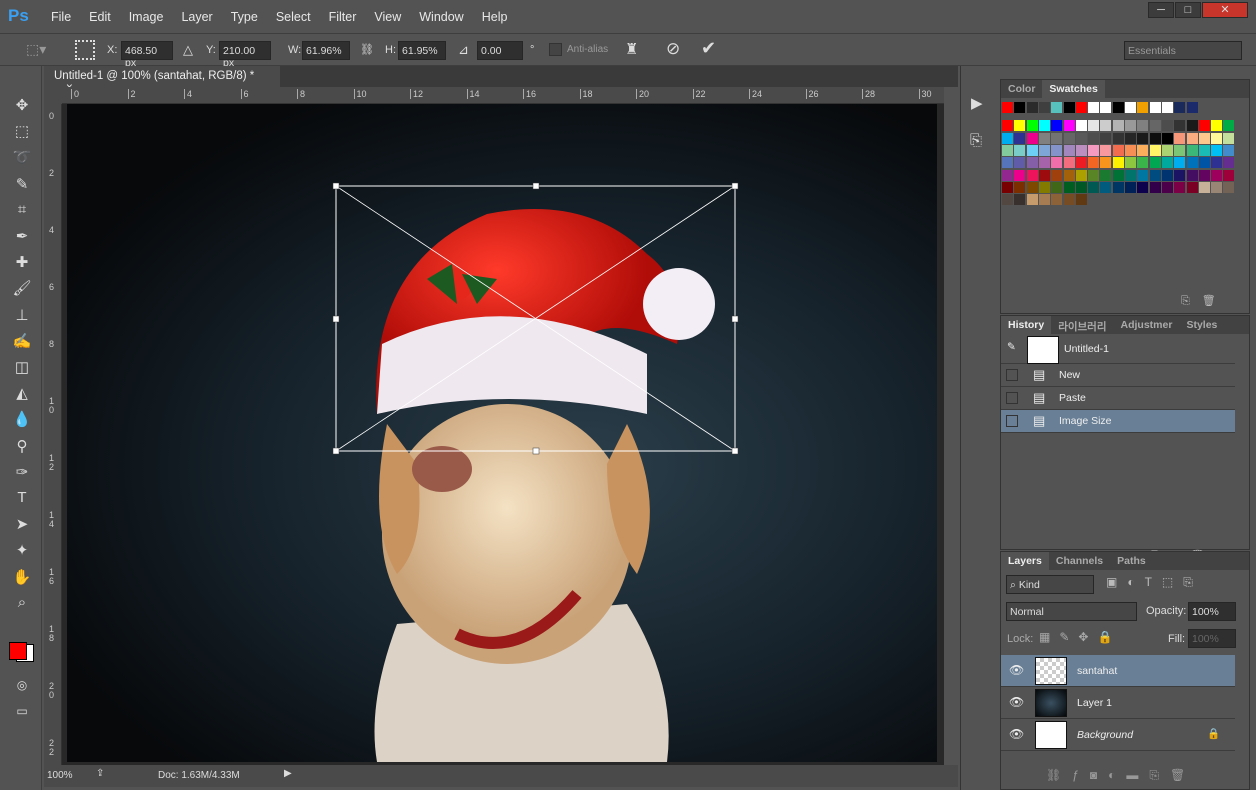 This screenshot has width=1256, height=790. I want to click on opacity-field: 100%, so click(1212, 611).